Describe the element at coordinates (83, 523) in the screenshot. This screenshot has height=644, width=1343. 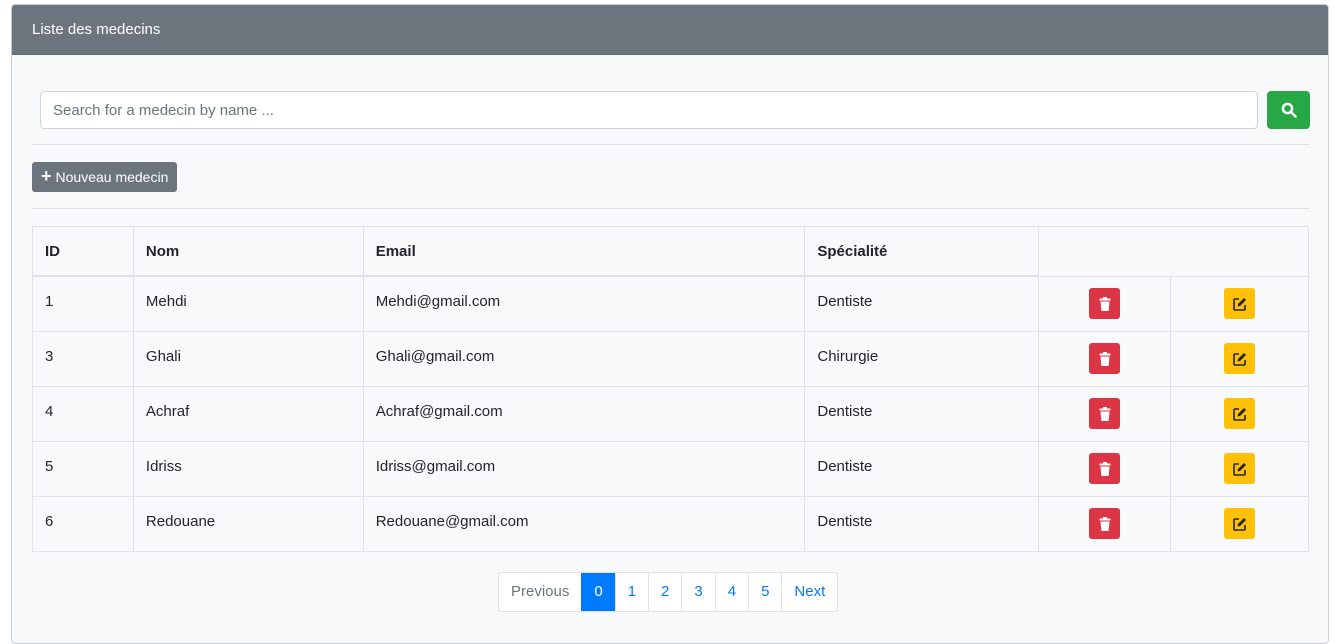
I see `cell-id: 6` at that location.